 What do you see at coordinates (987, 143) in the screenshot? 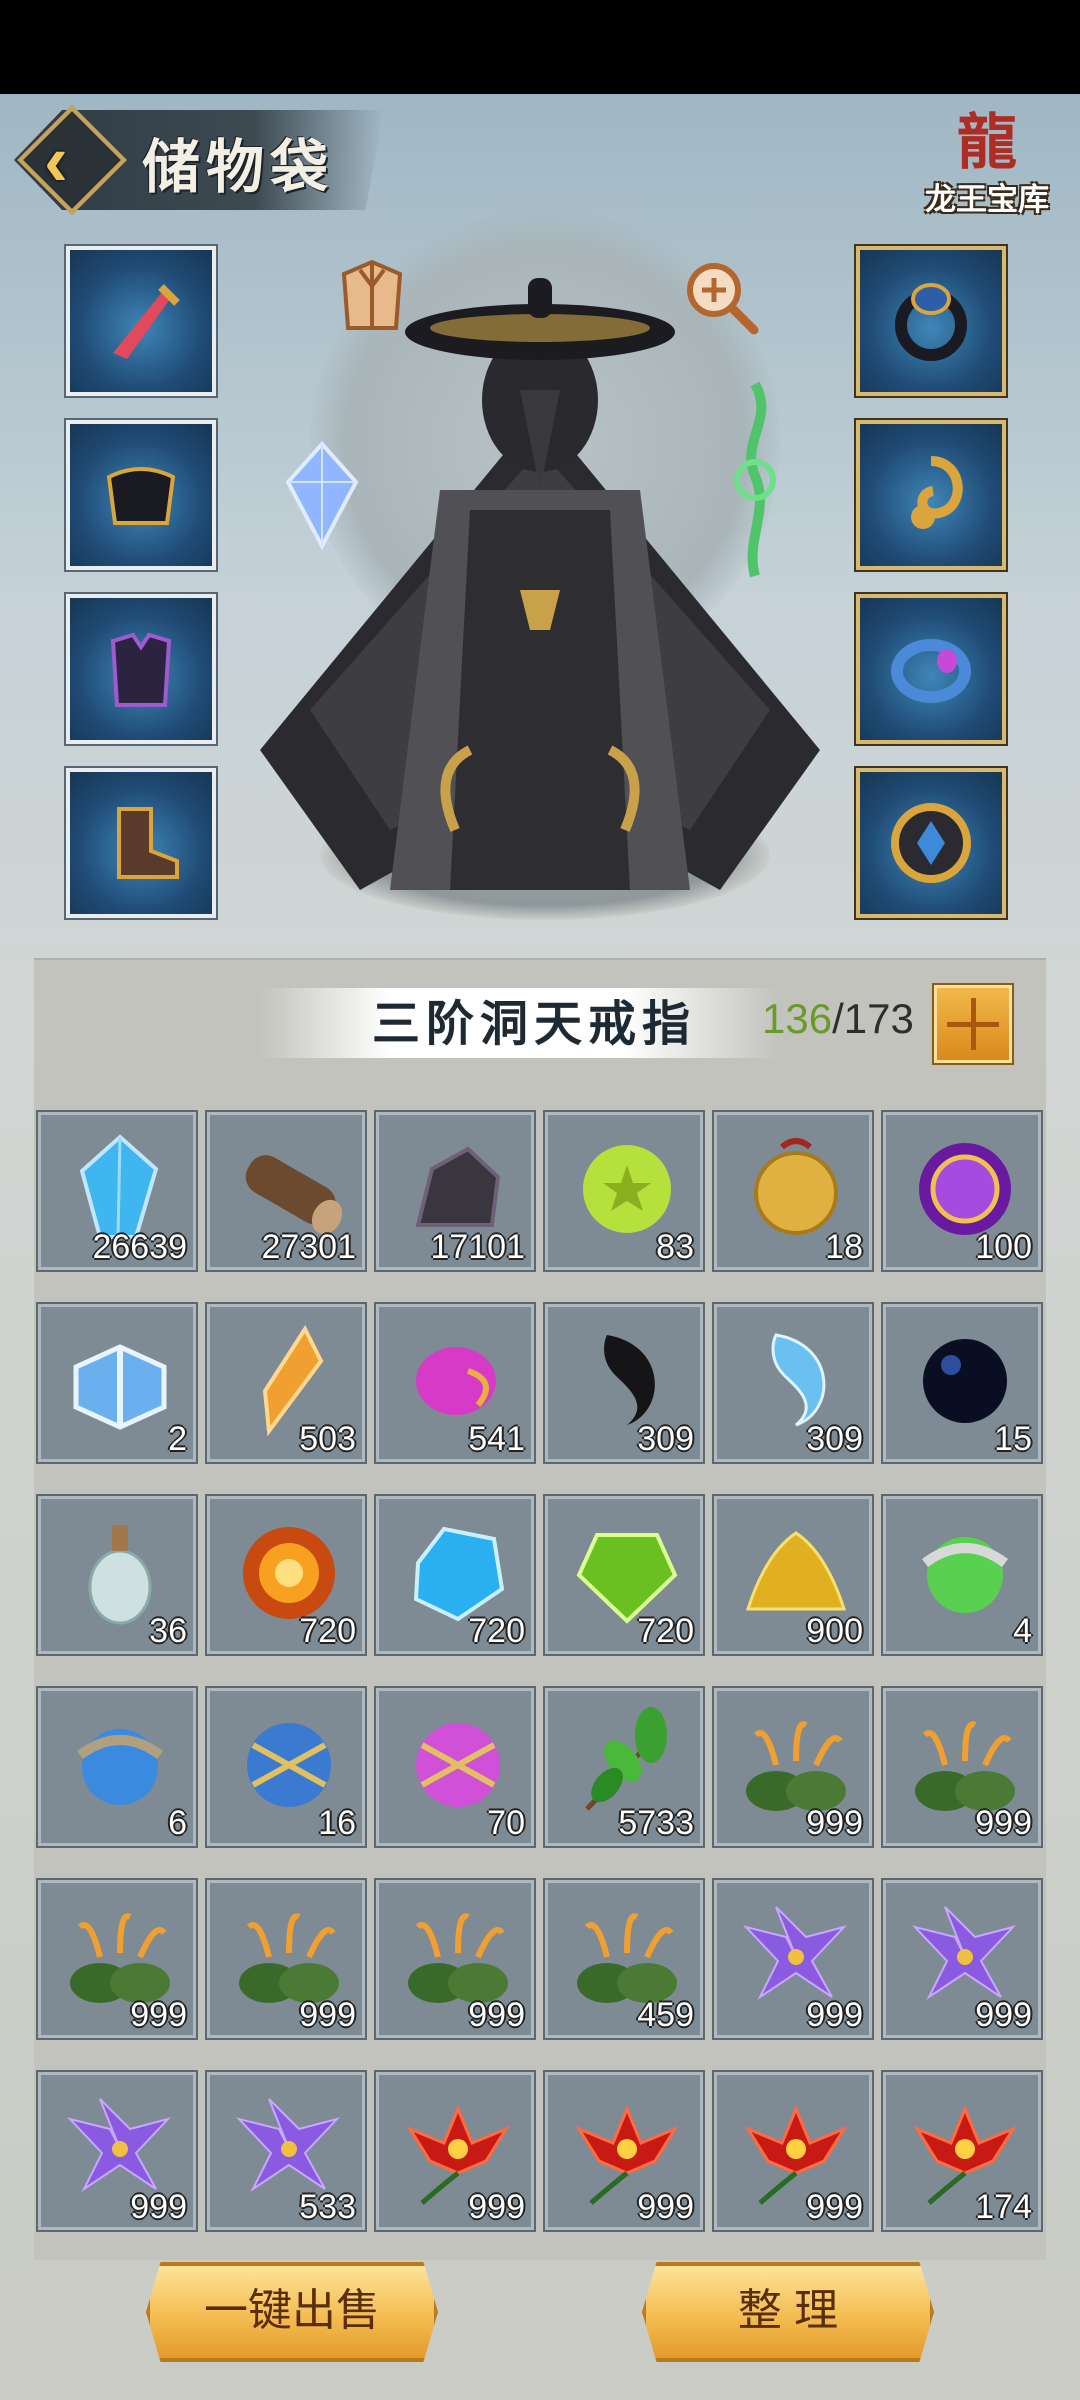
I see `dragon-emblem-icon: 龍` at bounding box center [987, 143].